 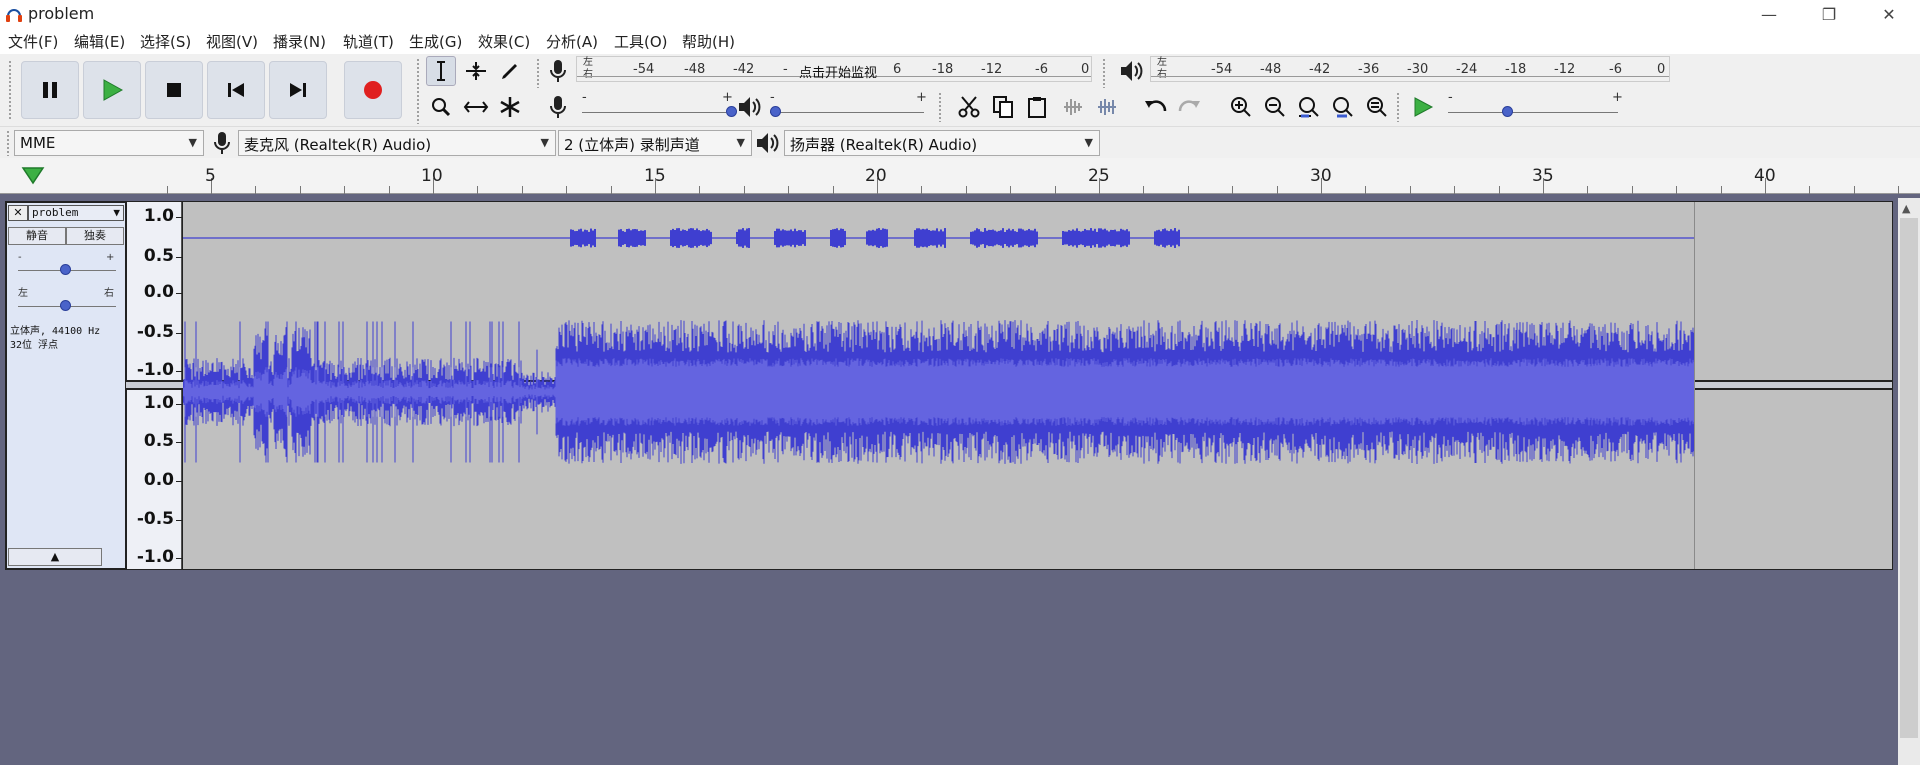 What do you see at coordinates (572, 41) in the screenshot?
I see `menu-analyze: 分析(A)` at bounding box center [572, 41].